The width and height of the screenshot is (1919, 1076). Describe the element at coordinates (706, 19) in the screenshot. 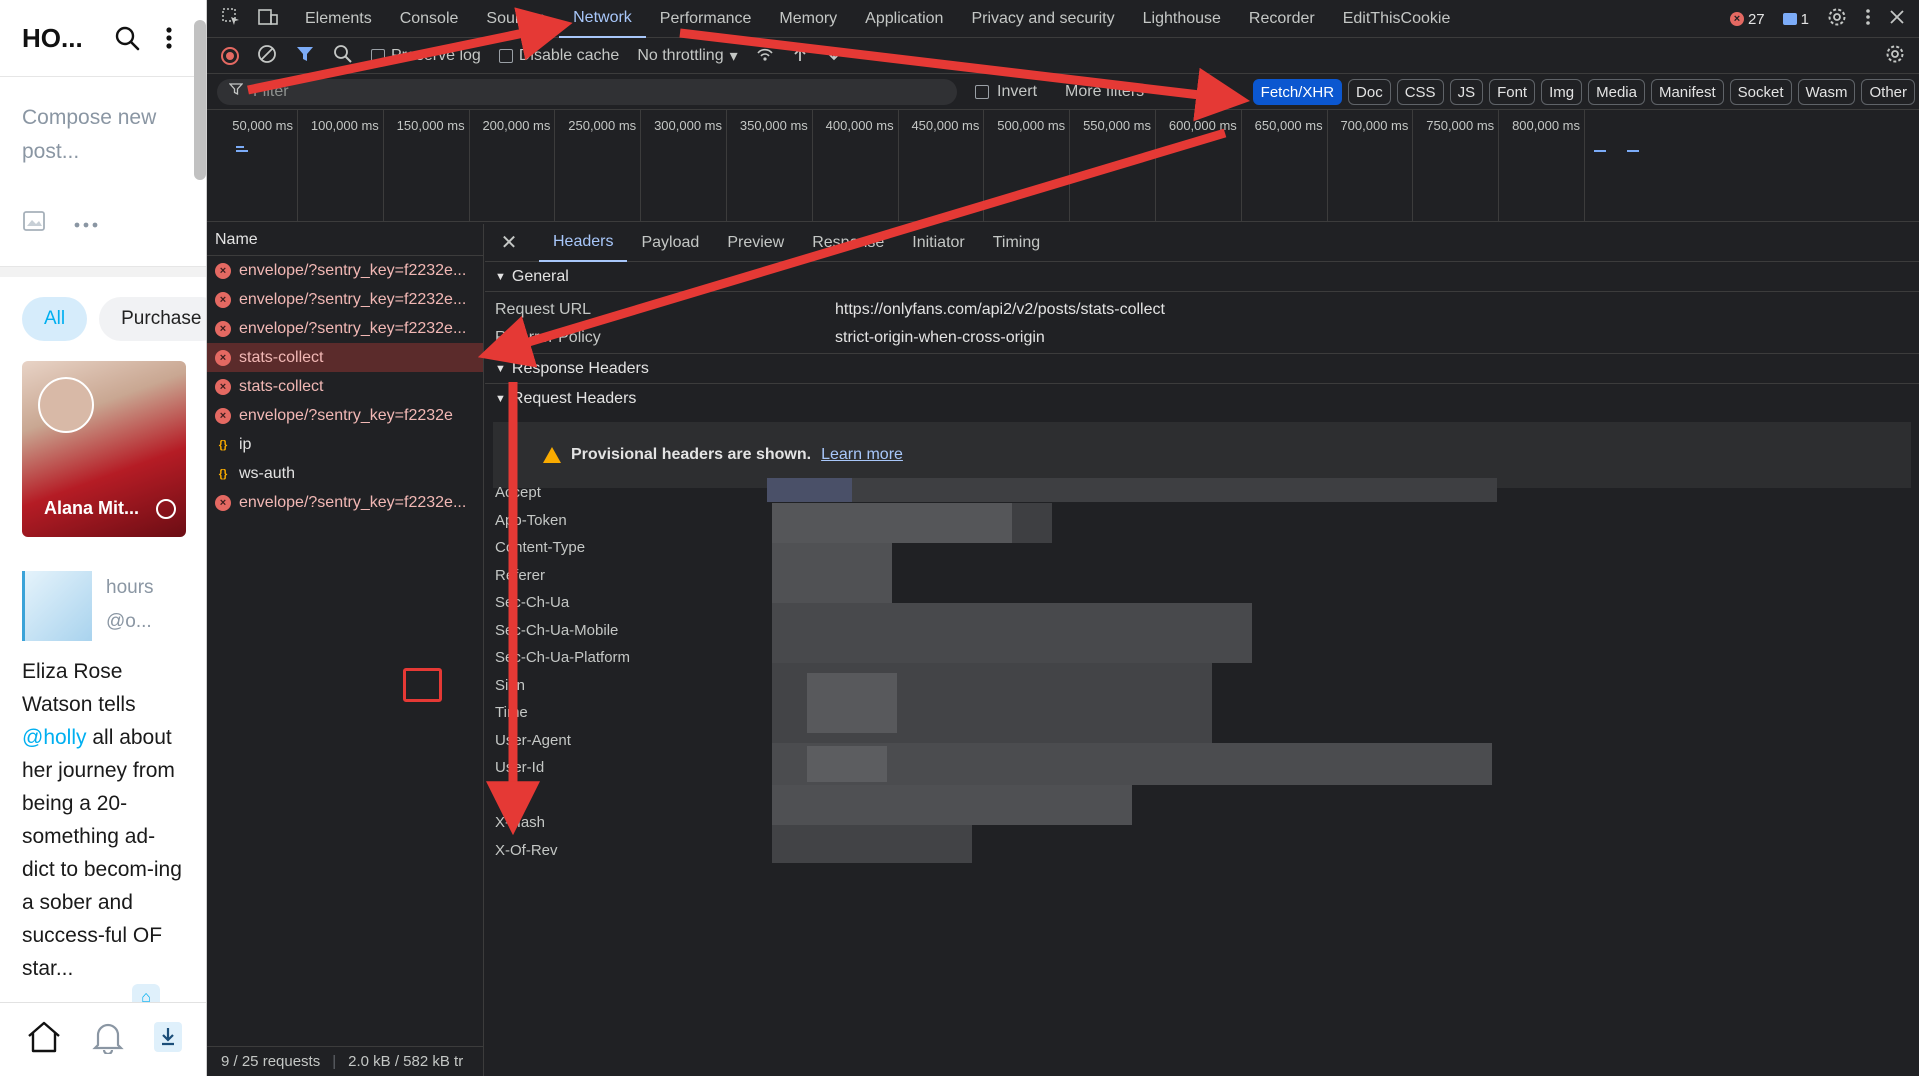

I see `tab-performance: Performance` at that location.